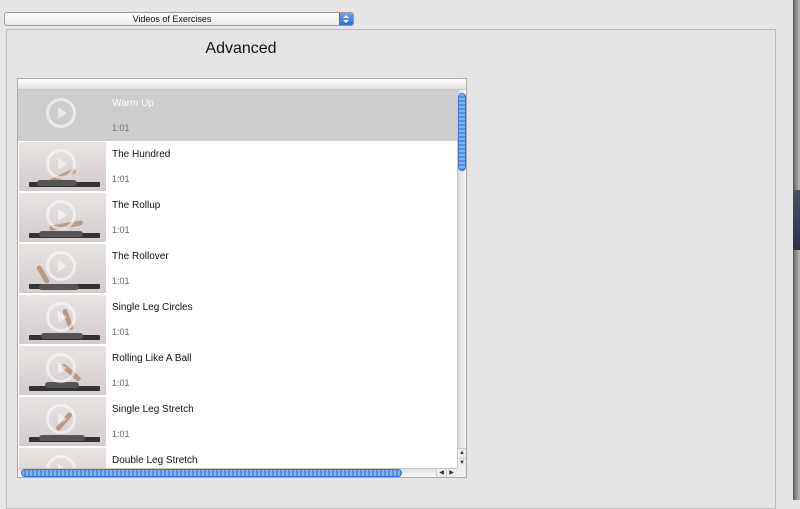  What do you see at coordinates (242, 84) in the screenshot?
I see `list-header` at bounding box center [242, 84].